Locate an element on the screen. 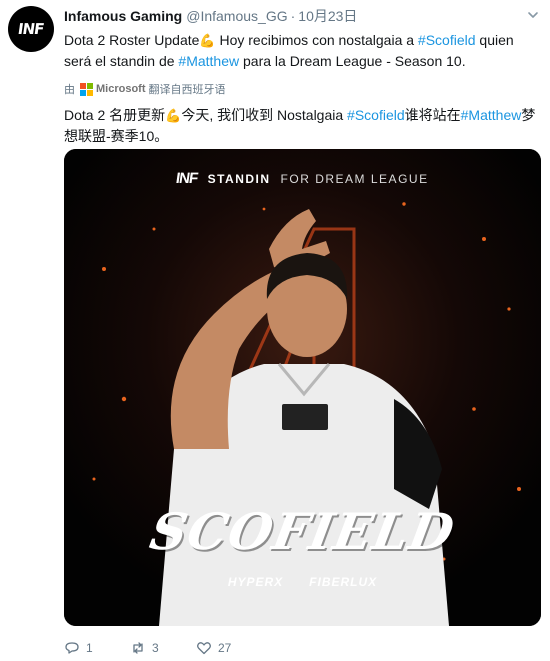  retweet-icon is located at coordinates (138, 648).